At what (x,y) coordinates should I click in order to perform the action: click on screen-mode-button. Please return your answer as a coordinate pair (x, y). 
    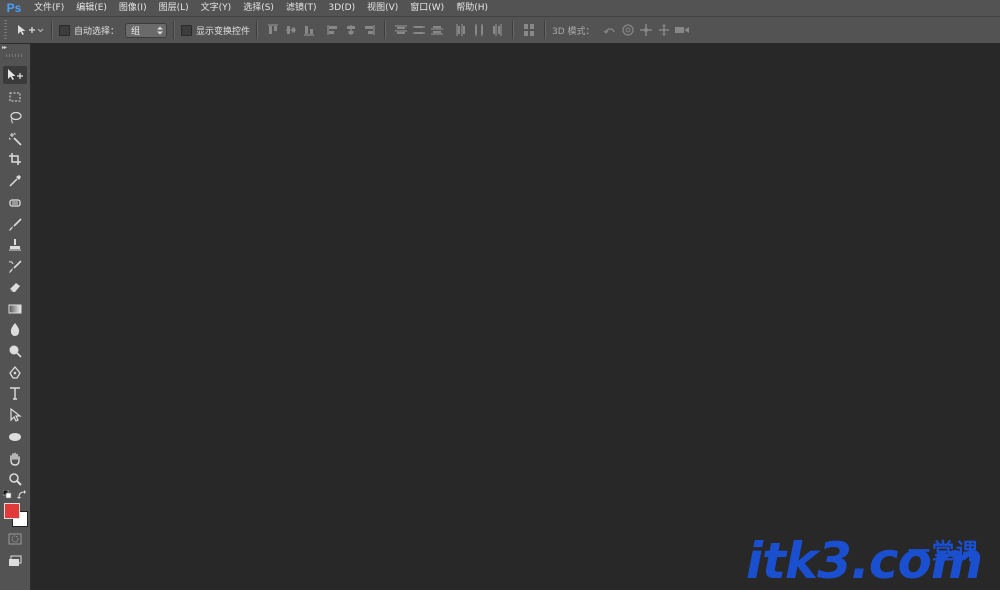
    Looking at the image, I should click on (15, 561).